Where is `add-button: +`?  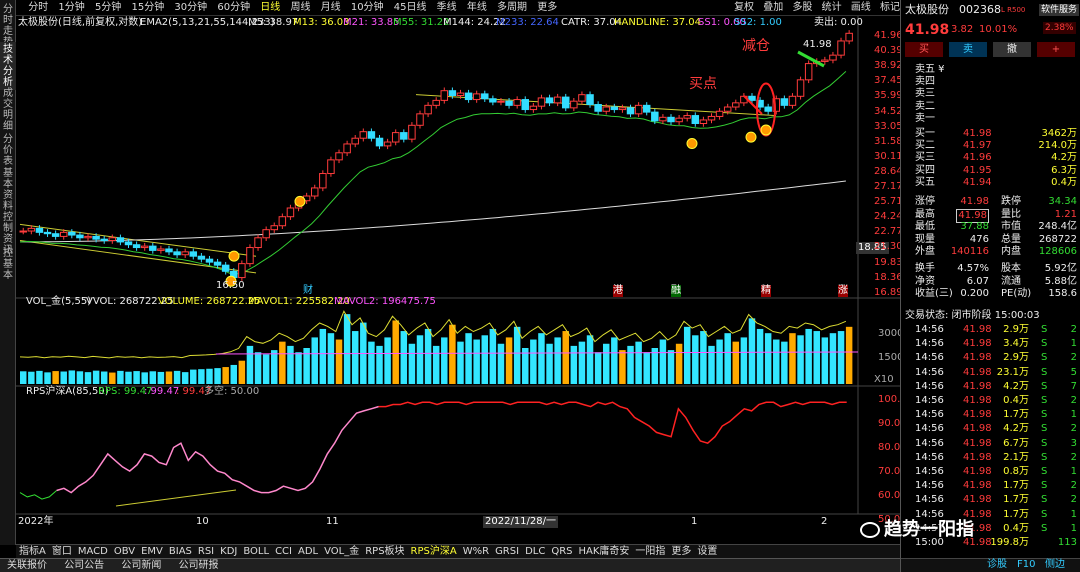
add-button: + is located at coordinates (1056, 49).